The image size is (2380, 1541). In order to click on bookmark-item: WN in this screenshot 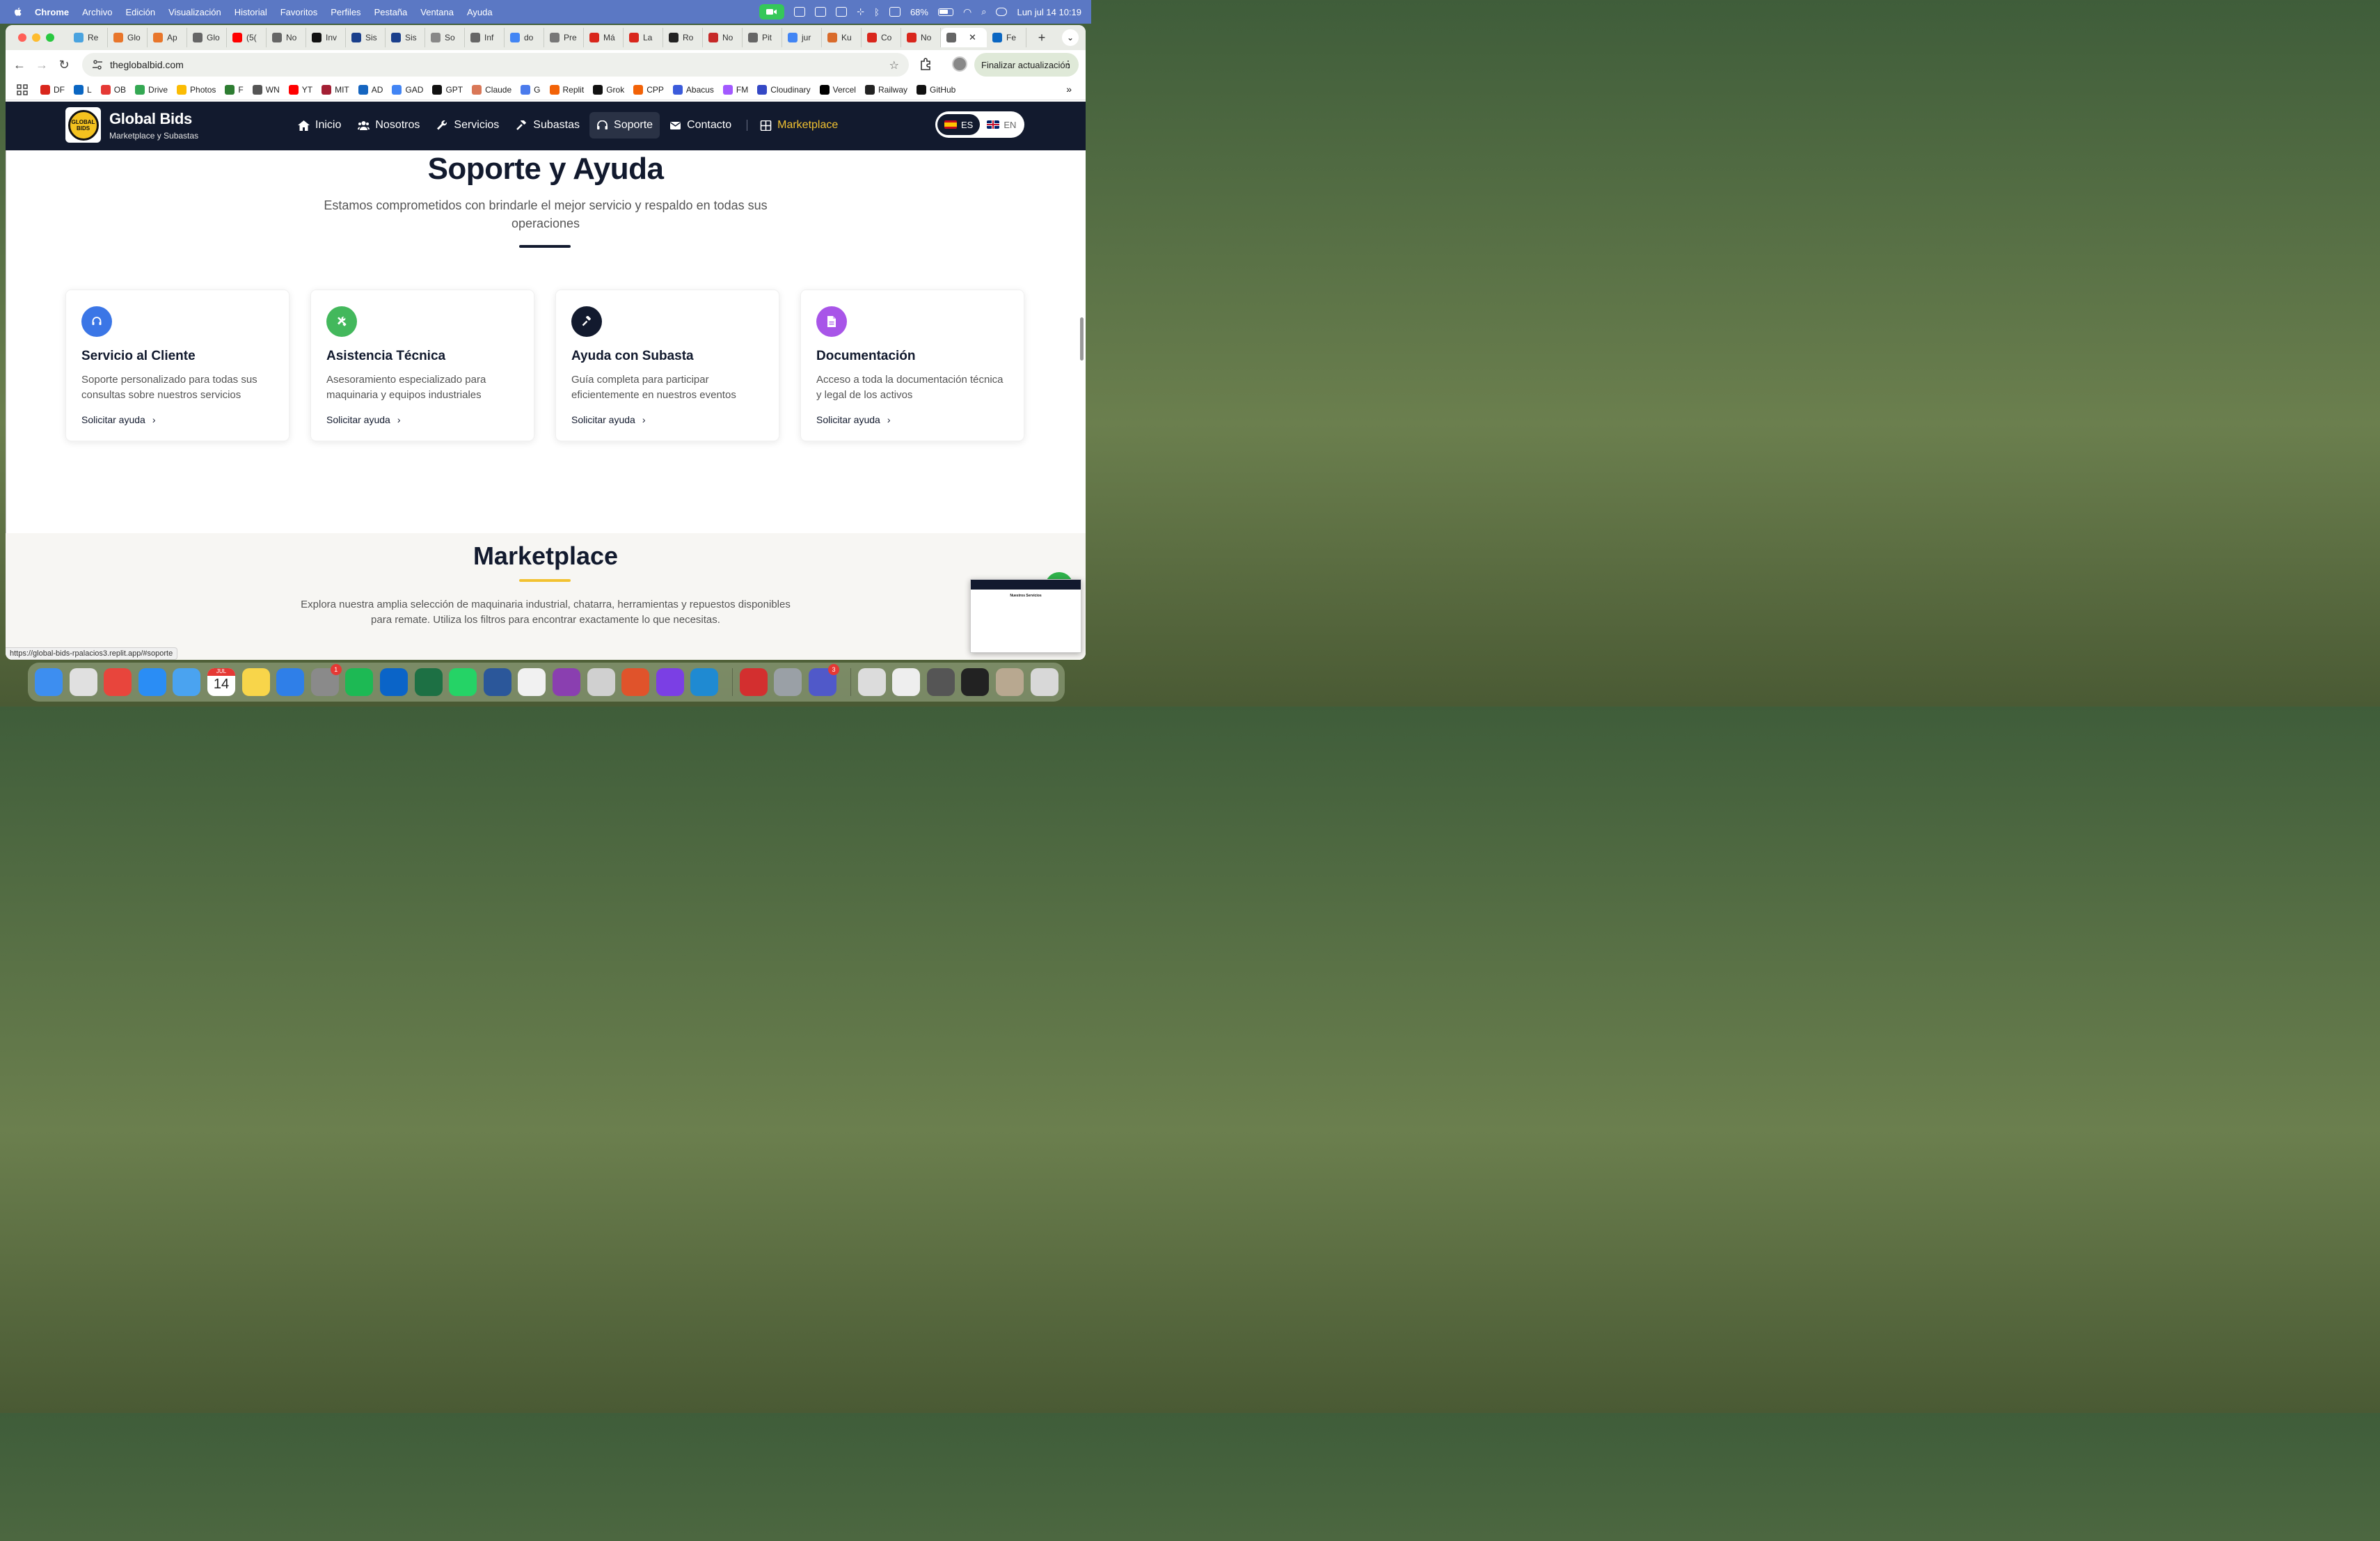, I will do `click(266, 89)`.